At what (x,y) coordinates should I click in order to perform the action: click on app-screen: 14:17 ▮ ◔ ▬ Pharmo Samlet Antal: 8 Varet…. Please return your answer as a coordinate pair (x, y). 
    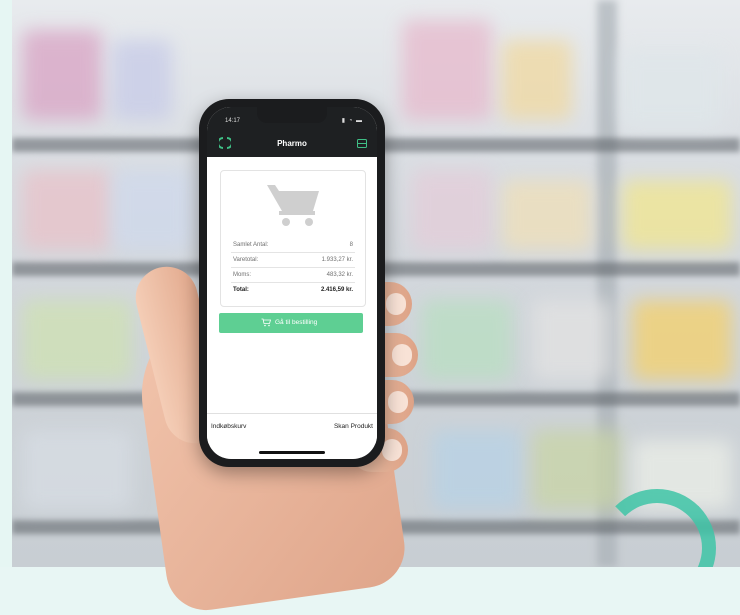
    Looking at the image, I should click on (292, 283).